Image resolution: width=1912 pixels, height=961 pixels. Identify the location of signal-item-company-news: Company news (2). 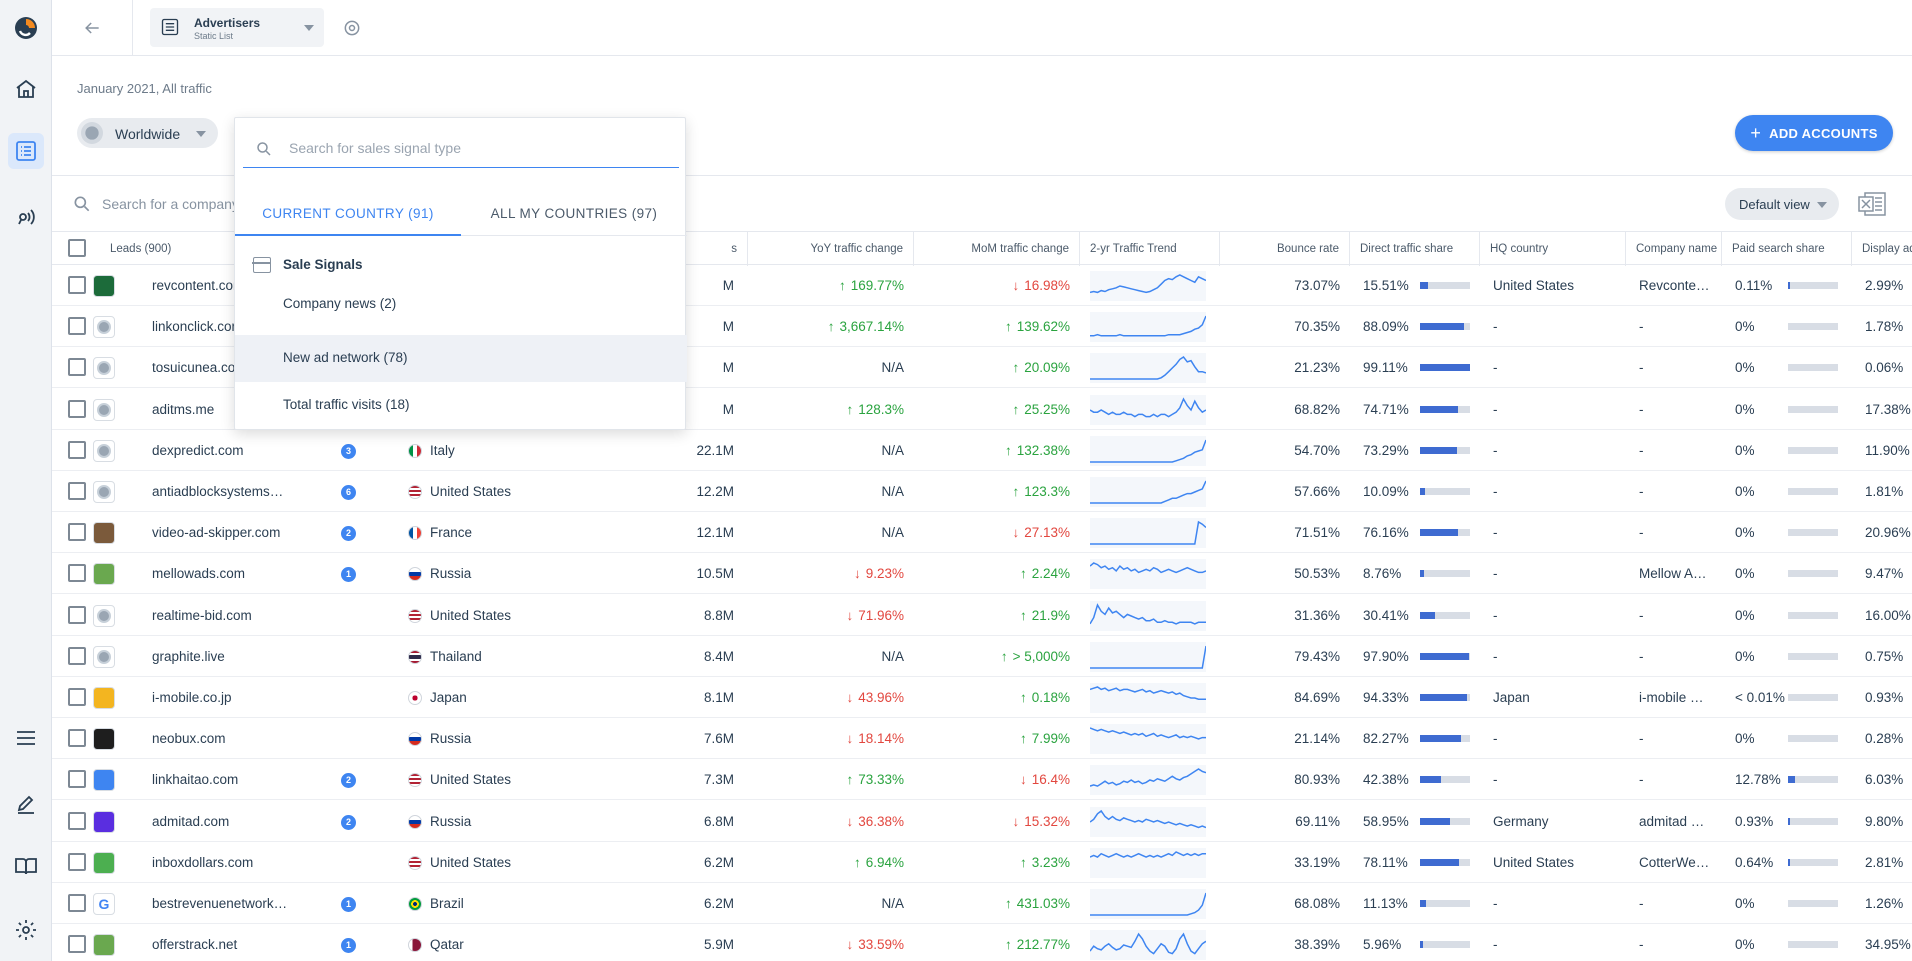
(461, 304).